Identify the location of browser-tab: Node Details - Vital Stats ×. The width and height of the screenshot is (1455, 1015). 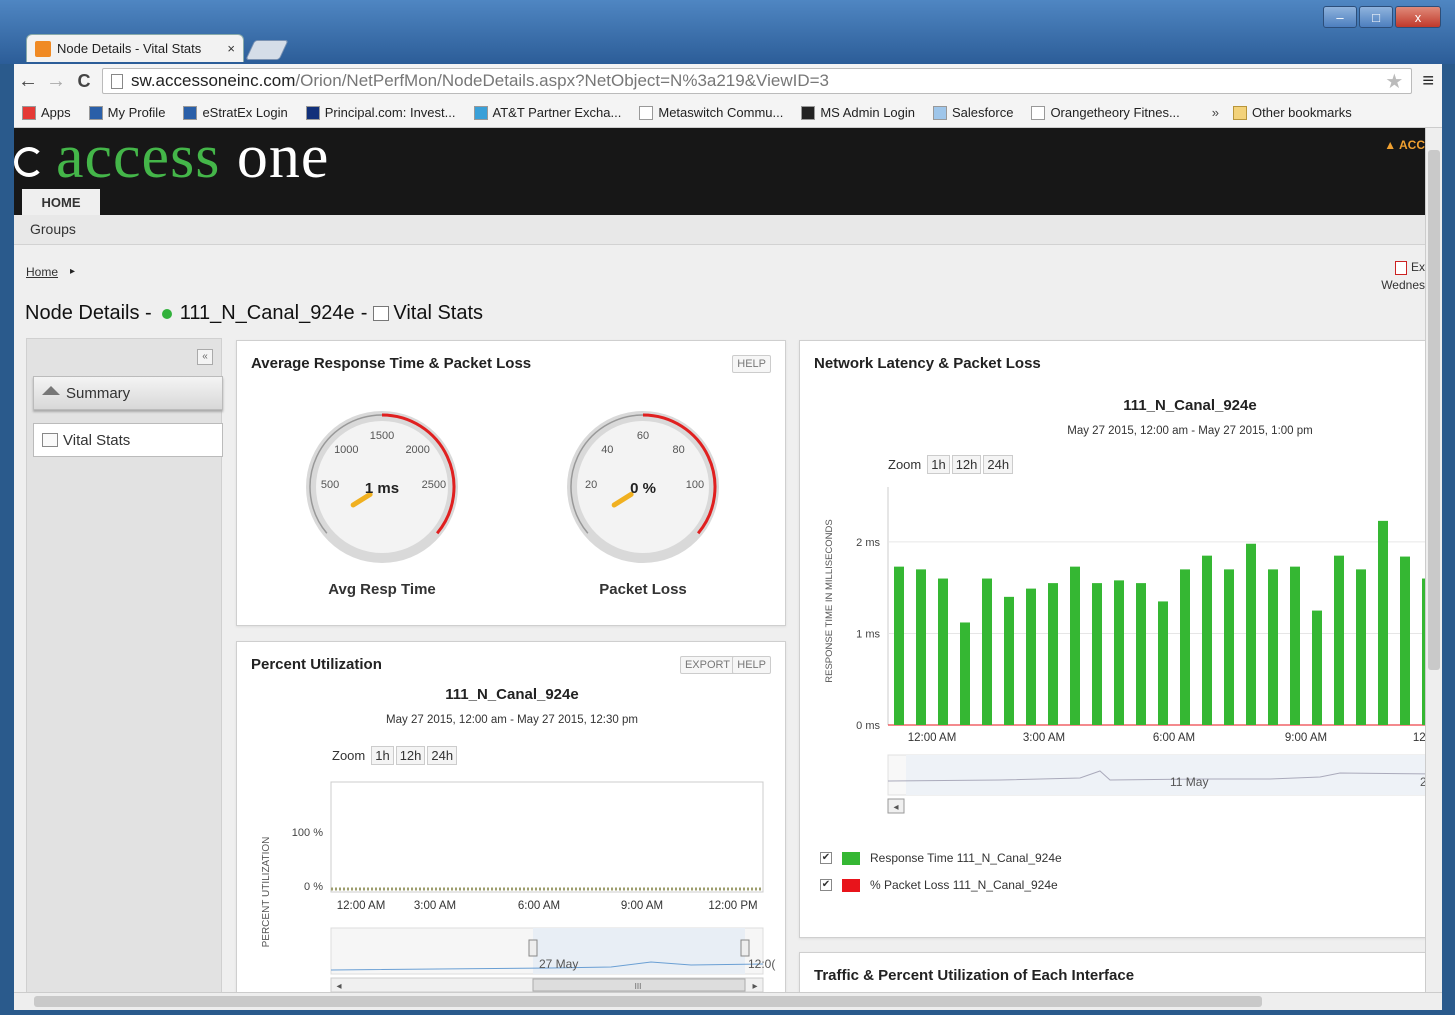
(135, 48).